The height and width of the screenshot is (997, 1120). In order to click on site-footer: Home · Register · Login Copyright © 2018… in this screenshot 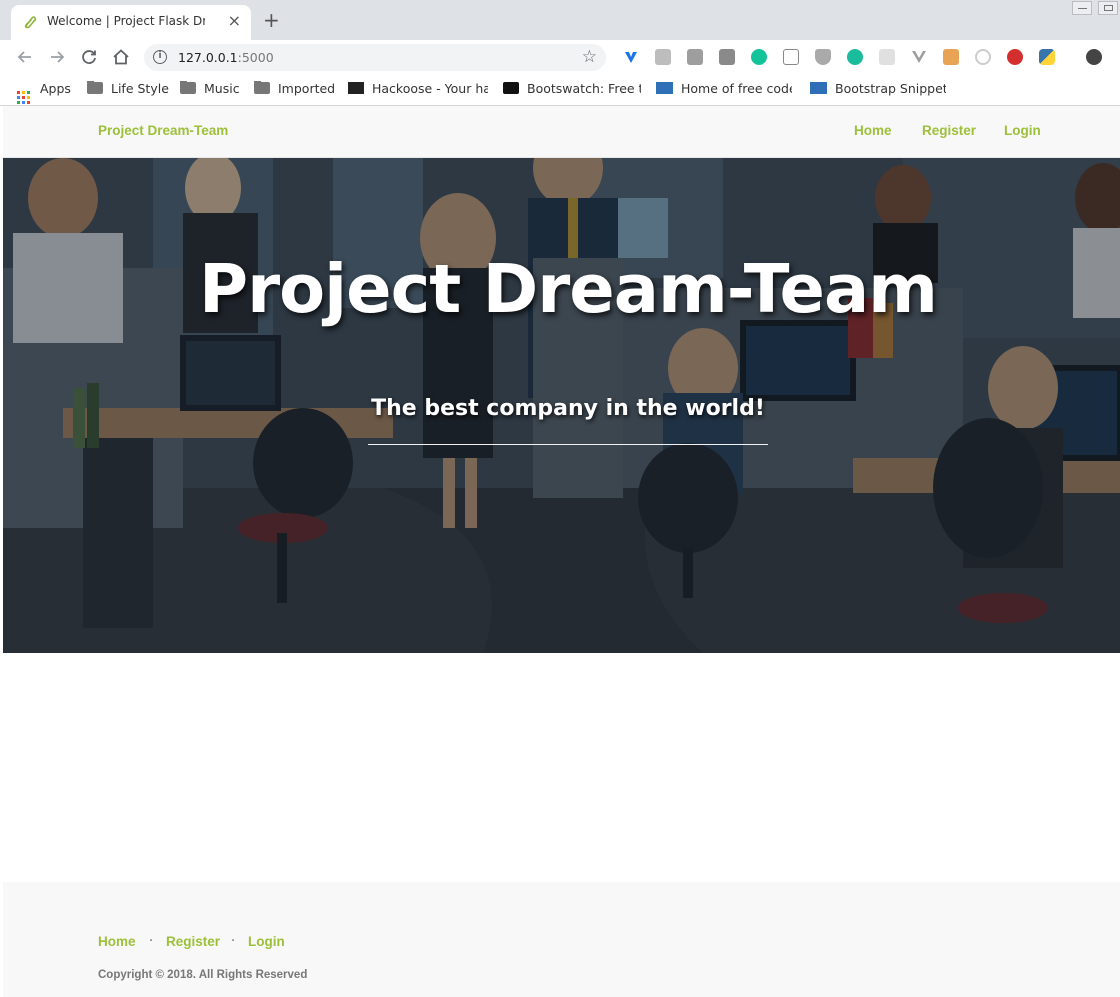, I will do `click(561, 939)`.